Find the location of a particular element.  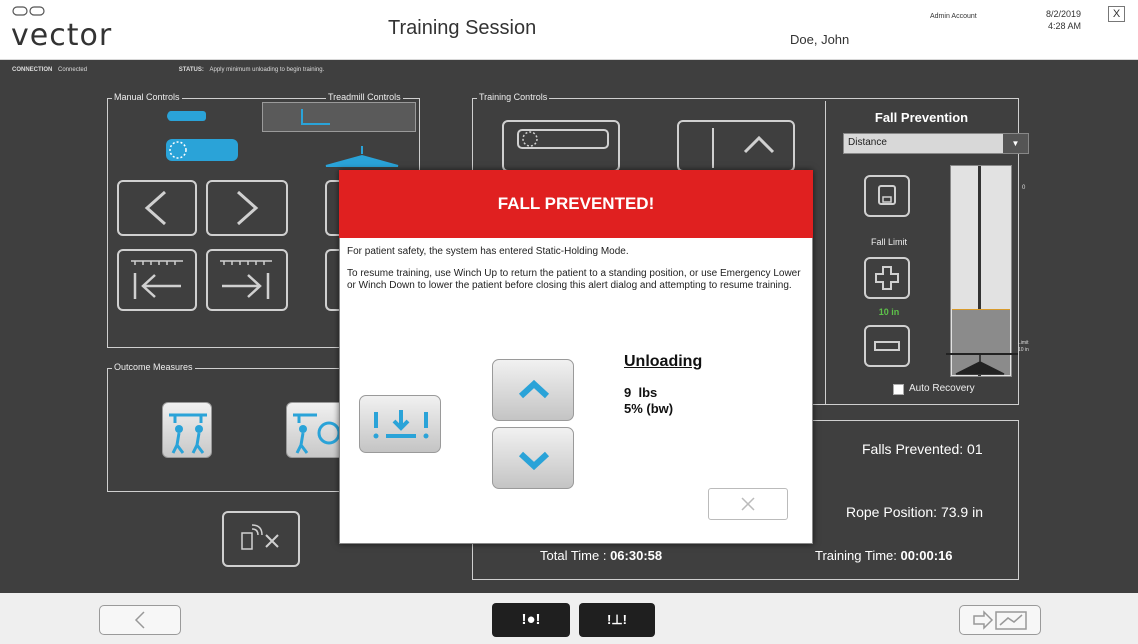

balance-test-icon is located at coordinates (317, 433).